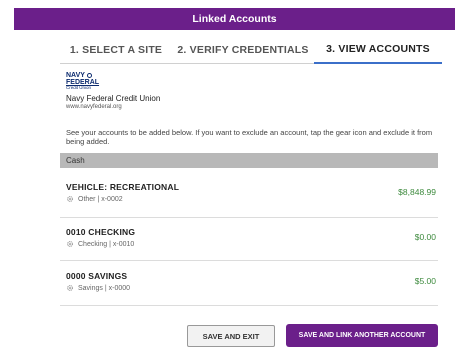 The image size is (469, 348). What do you see at coordinates (89, 75) in the screenshot?
I see `logo-seal-icon` at bounding box center [89, 75].